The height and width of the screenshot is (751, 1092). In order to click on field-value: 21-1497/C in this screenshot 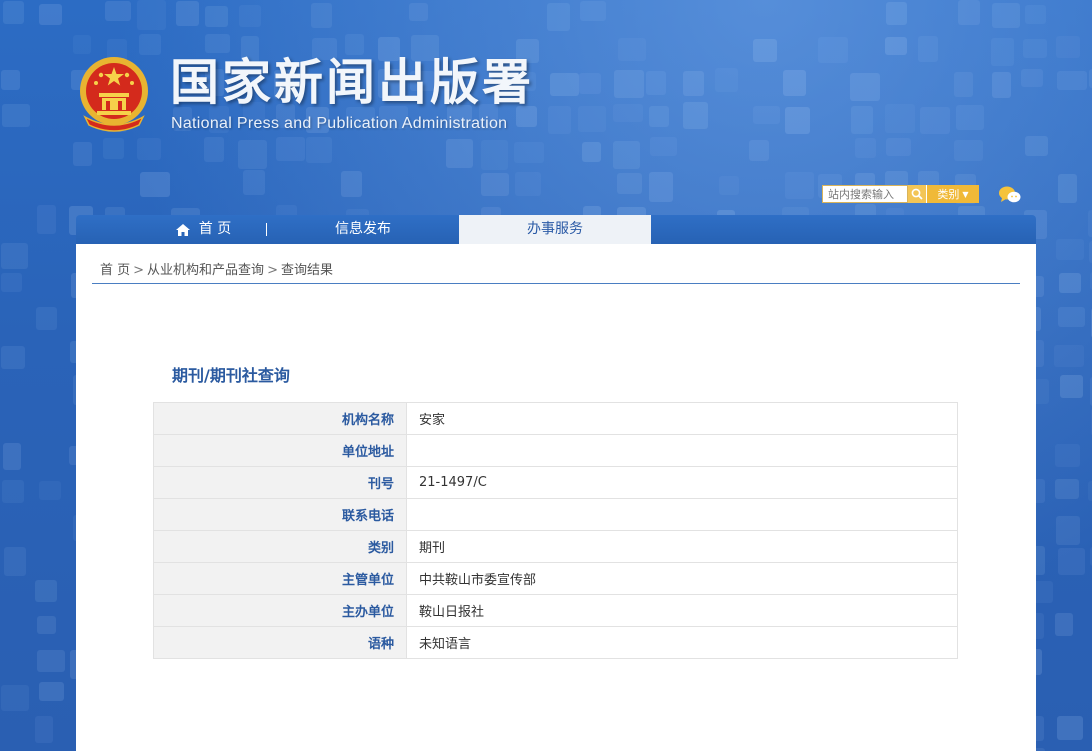, I will do `click(682, 482)`.